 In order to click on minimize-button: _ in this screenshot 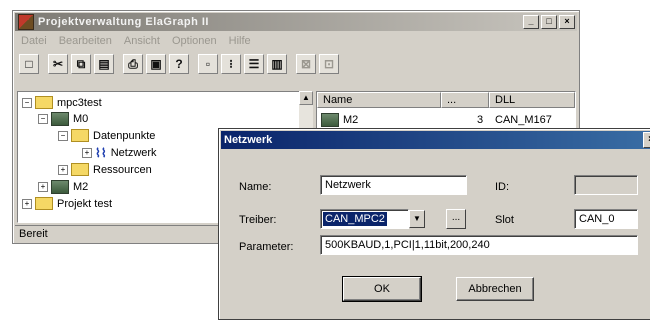, I will do `click(531, 22)`.